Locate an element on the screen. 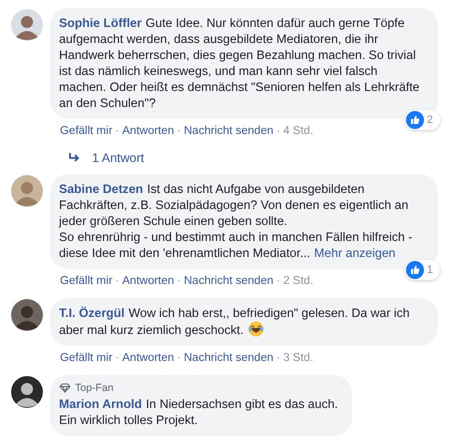 The height and width of the screenshot is (437, 461). comment-text: T.I. Özergül Wow ich hab erst,, befriedigen" gelesen. Da war ich aber mal kurz ziemlich geschockt. is located at coordinates (235, 321).